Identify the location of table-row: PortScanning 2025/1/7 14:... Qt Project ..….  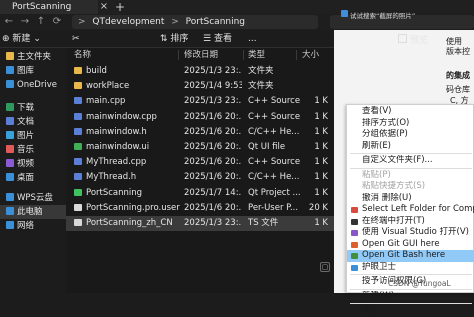
(200, 193).